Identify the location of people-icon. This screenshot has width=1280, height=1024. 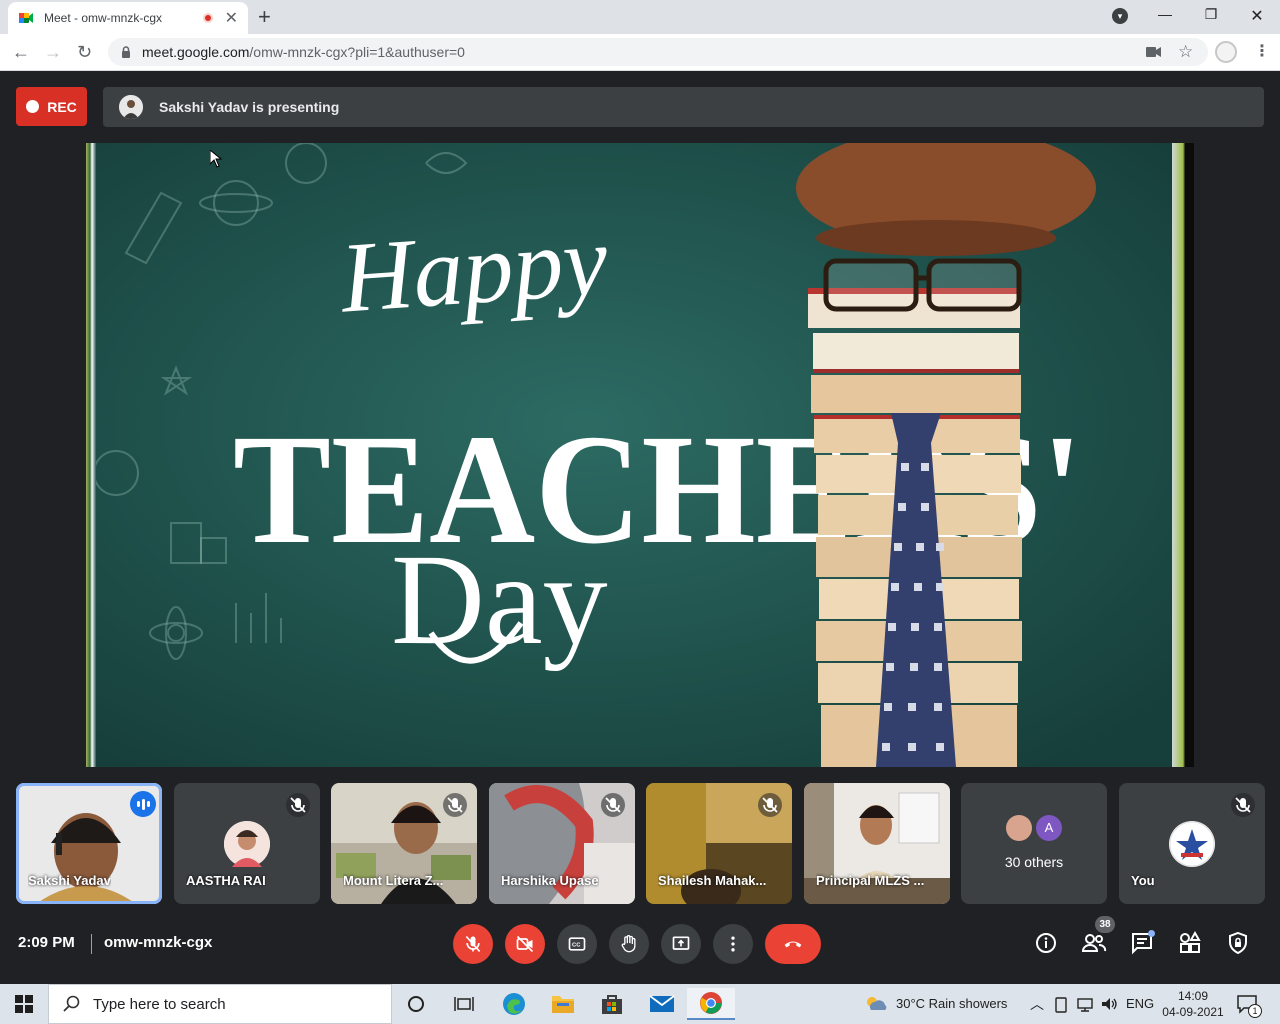
(1094, 943).